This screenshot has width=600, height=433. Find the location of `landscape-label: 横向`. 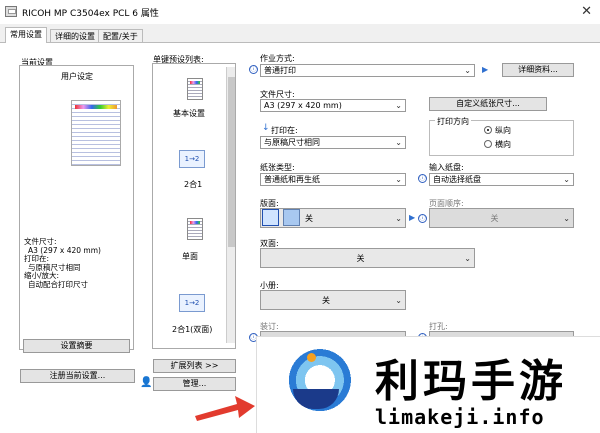

landscape-label: 横向 is located at coordinates (503, 144).